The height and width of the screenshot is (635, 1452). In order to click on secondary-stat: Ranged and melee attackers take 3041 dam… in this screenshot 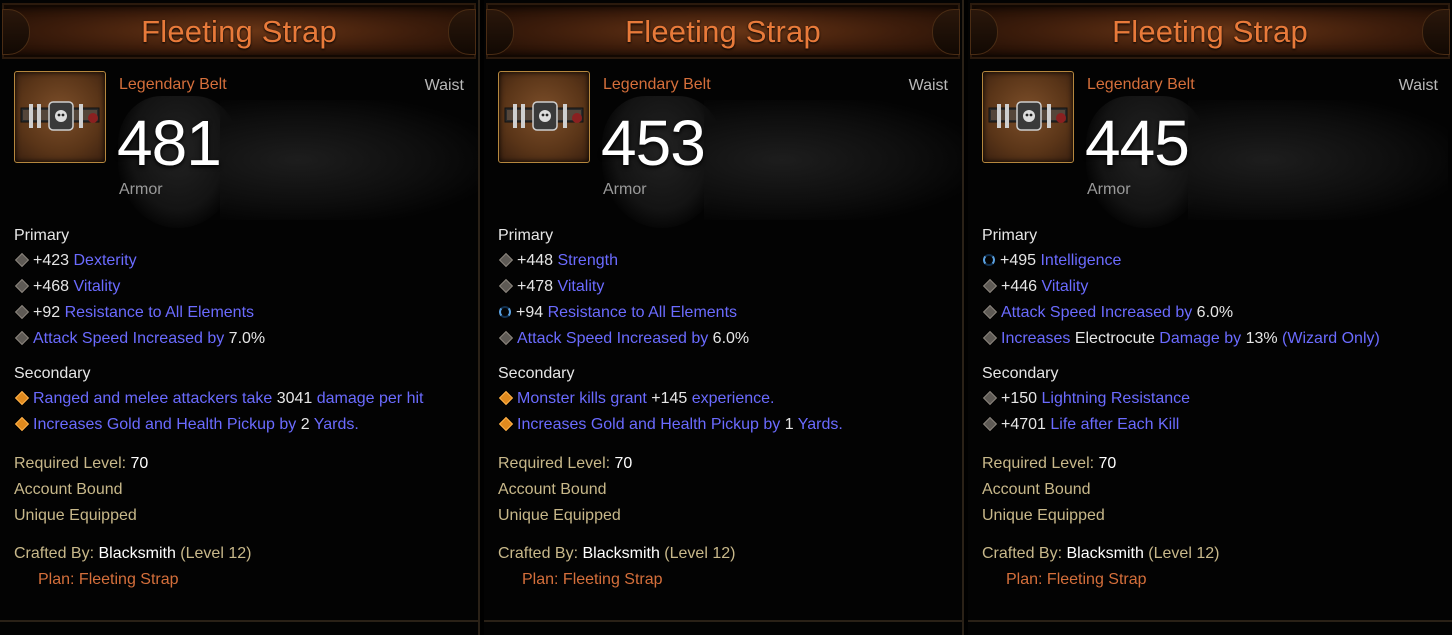, I will do `click(218, 401)`.